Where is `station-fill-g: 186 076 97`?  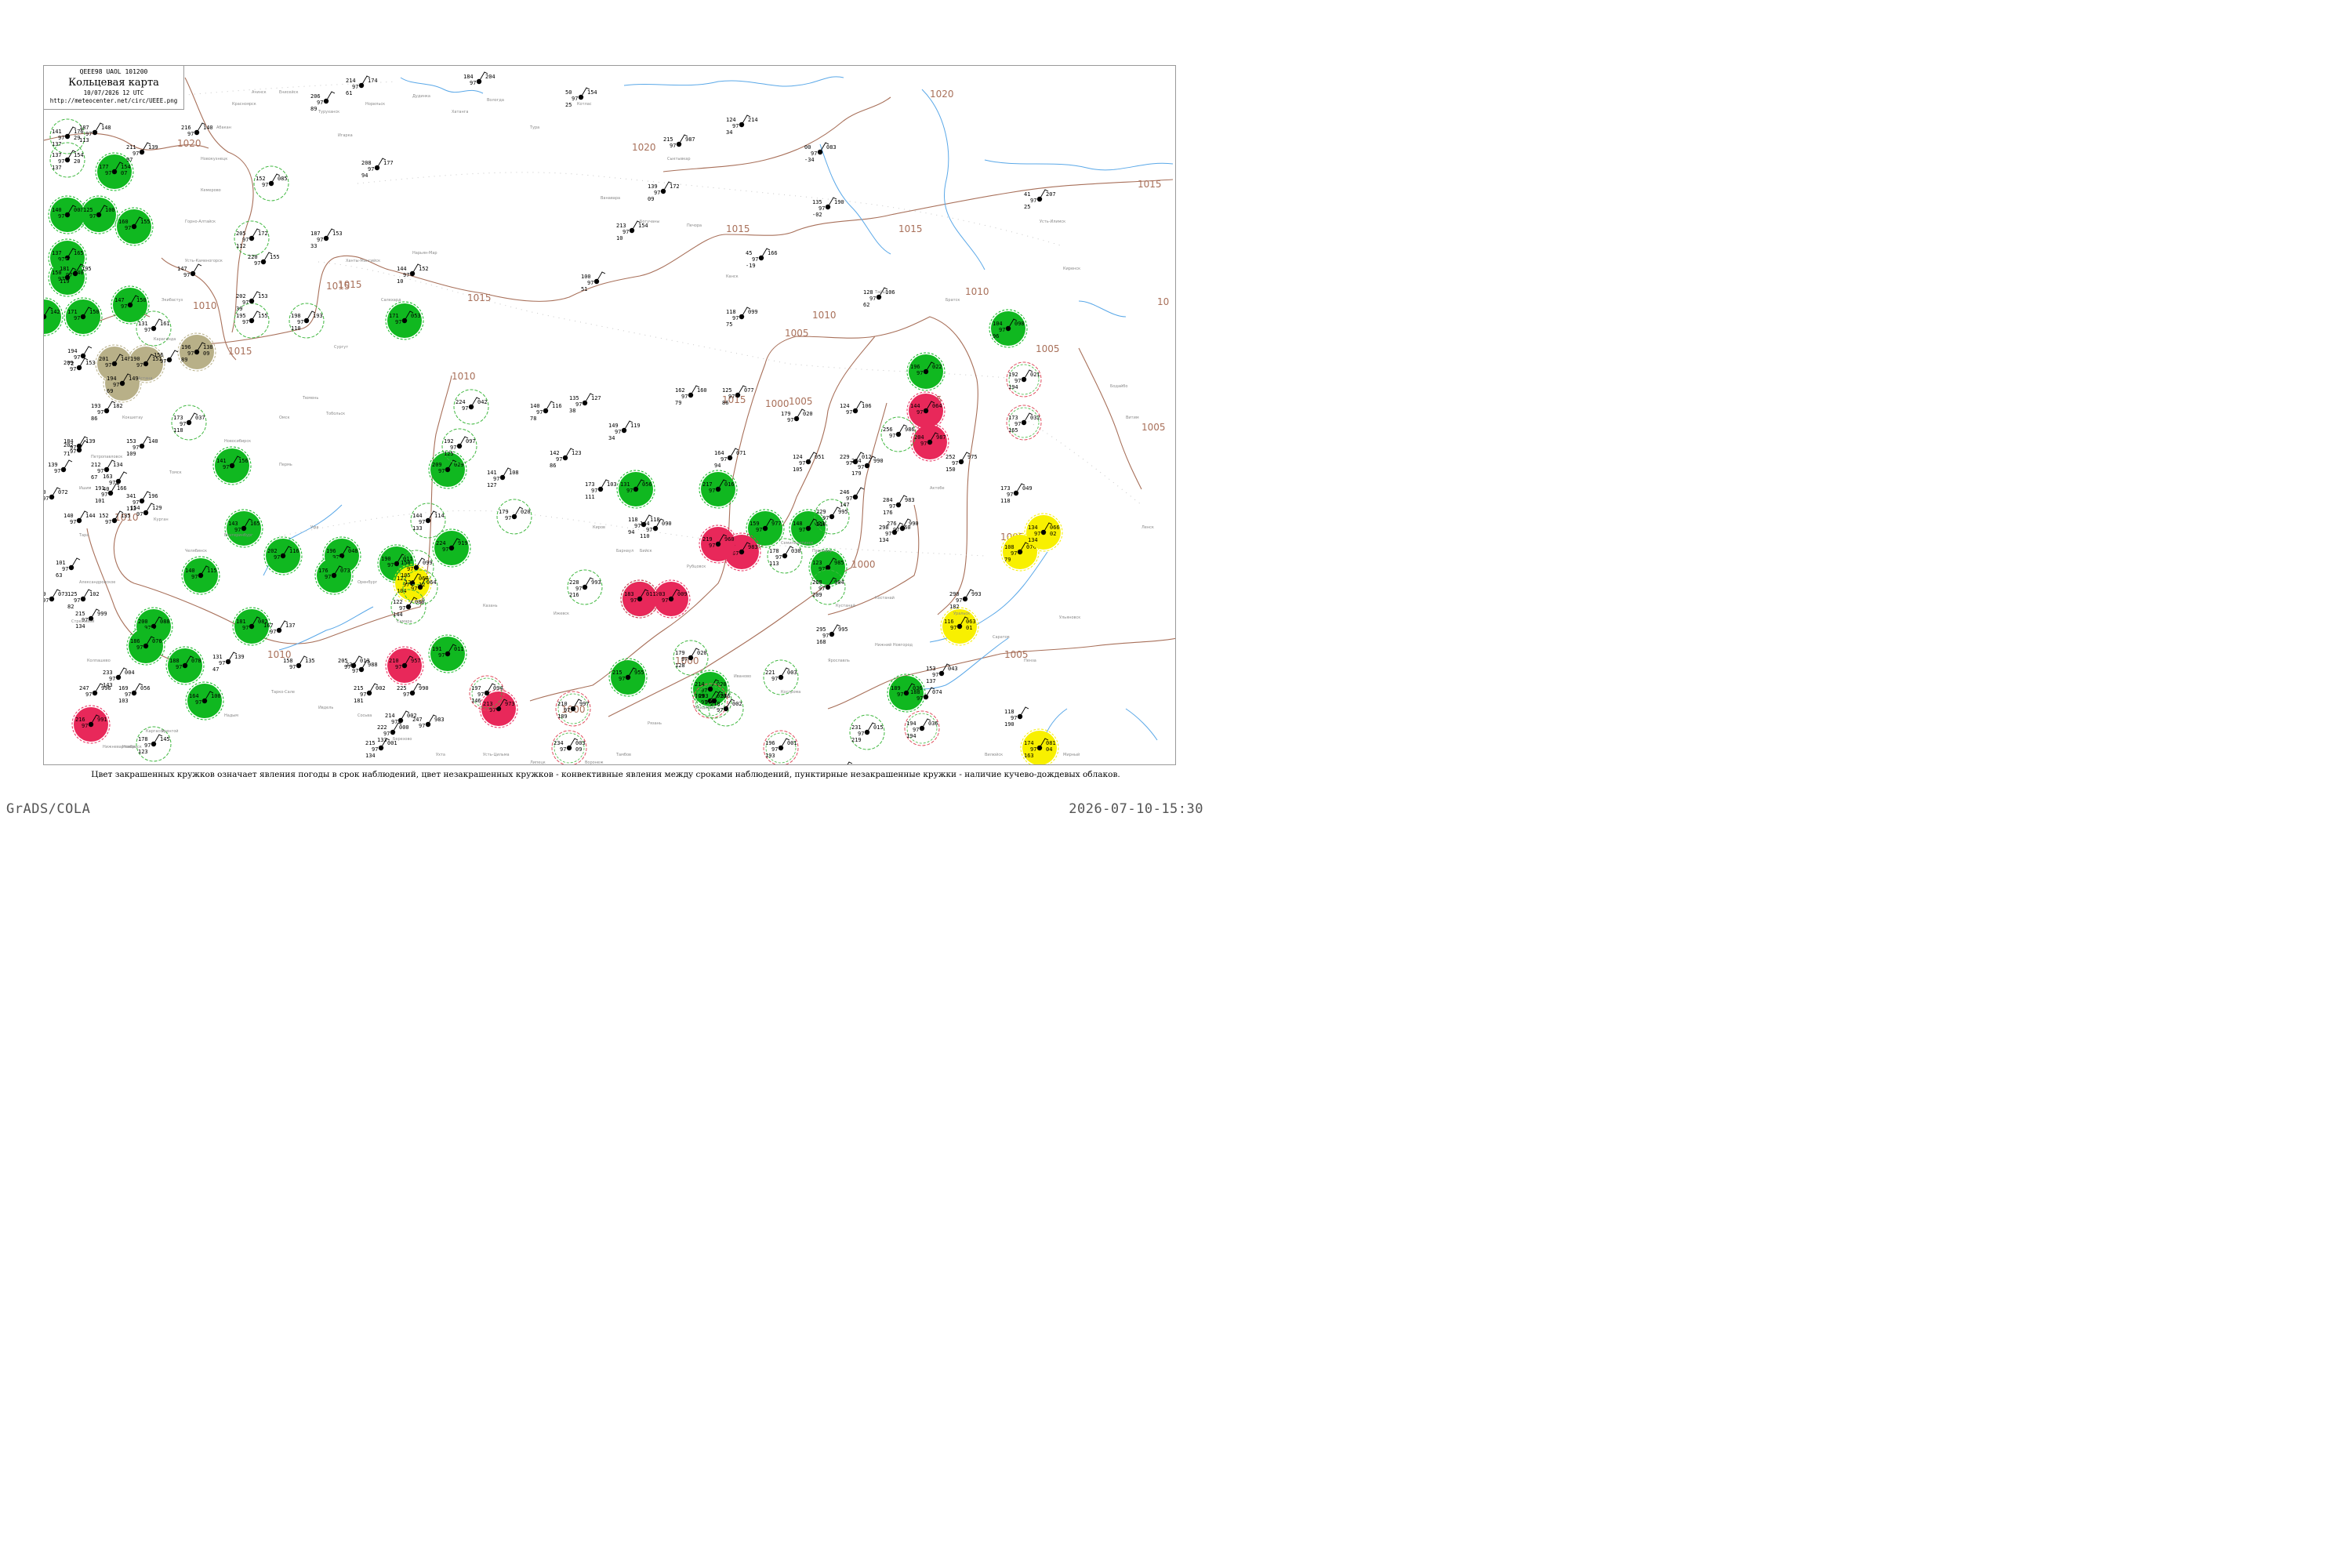
station-fill-g: 186 076 97 is located at coordinates (145, 646).